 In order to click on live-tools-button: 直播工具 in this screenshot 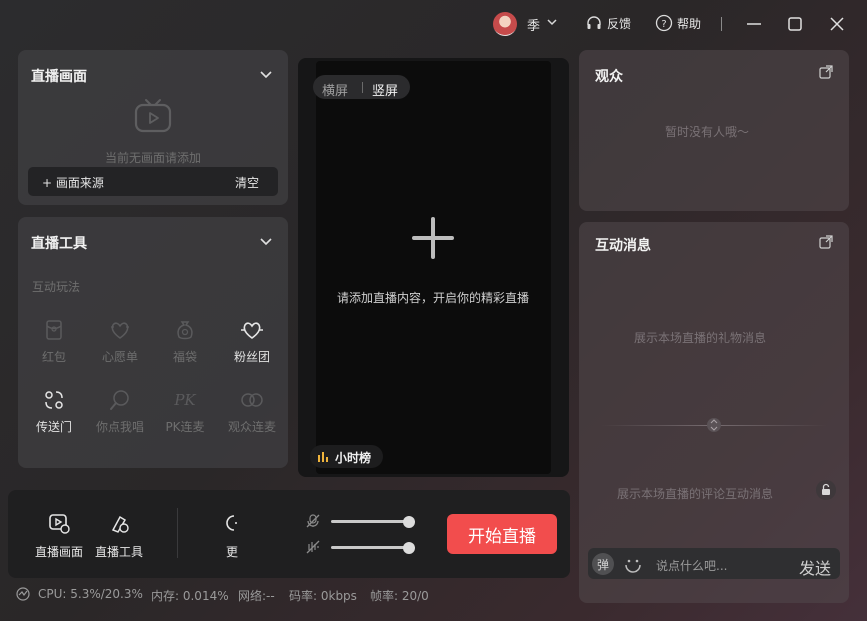, I will do `click(119, 535)`.